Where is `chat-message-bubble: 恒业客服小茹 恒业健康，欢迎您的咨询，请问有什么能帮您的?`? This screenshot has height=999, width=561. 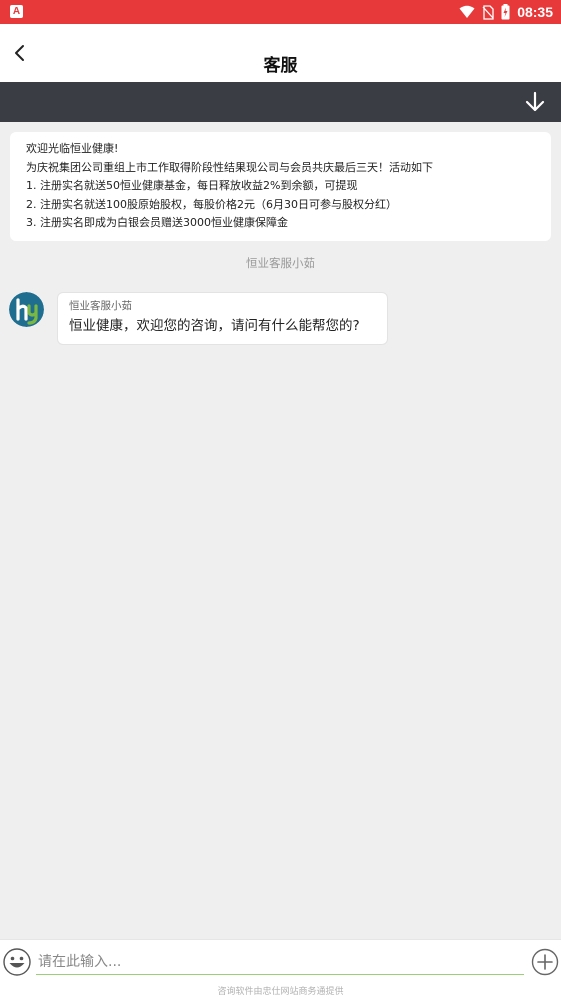 chat-message-bubble: 恒业客服小茹 恒业健康，欢迎您的咨询，请问有什么能帮您的? is located at coordinates (222, 318).